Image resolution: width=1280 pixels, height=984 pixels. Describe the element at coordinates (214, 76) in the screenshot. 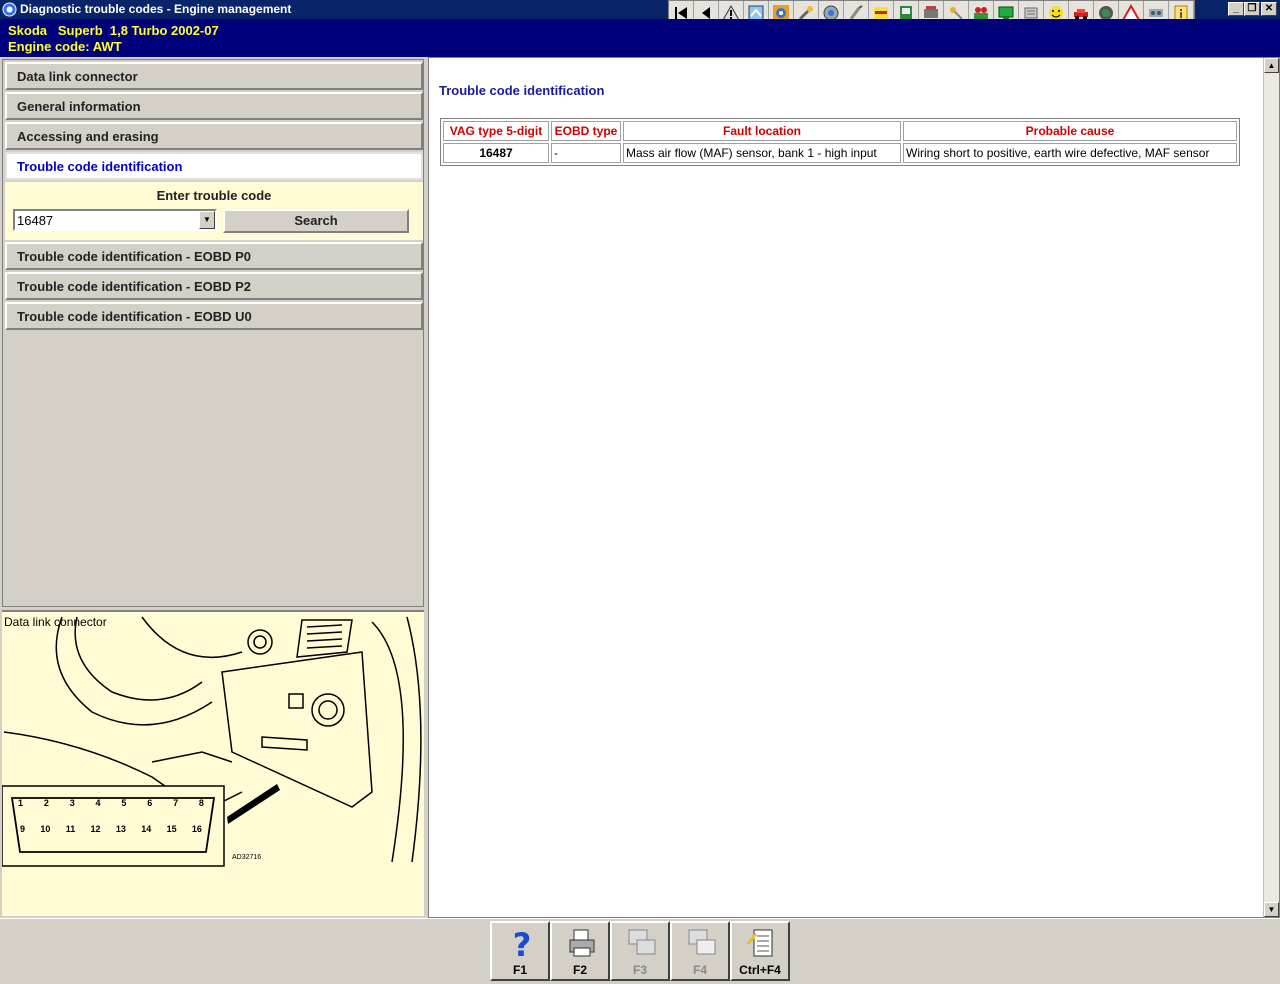

I see `nav-item-data-link-connector: Data link connector` at that location.